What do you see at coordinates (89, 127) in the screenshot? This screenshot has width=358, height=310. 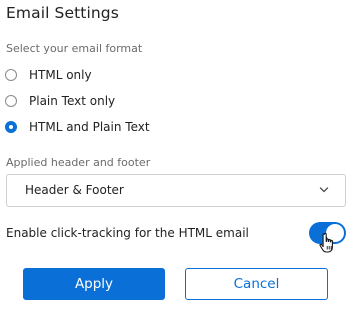 I see `radio-label: HTML and Plain Text` at bounding box center [89, 127].